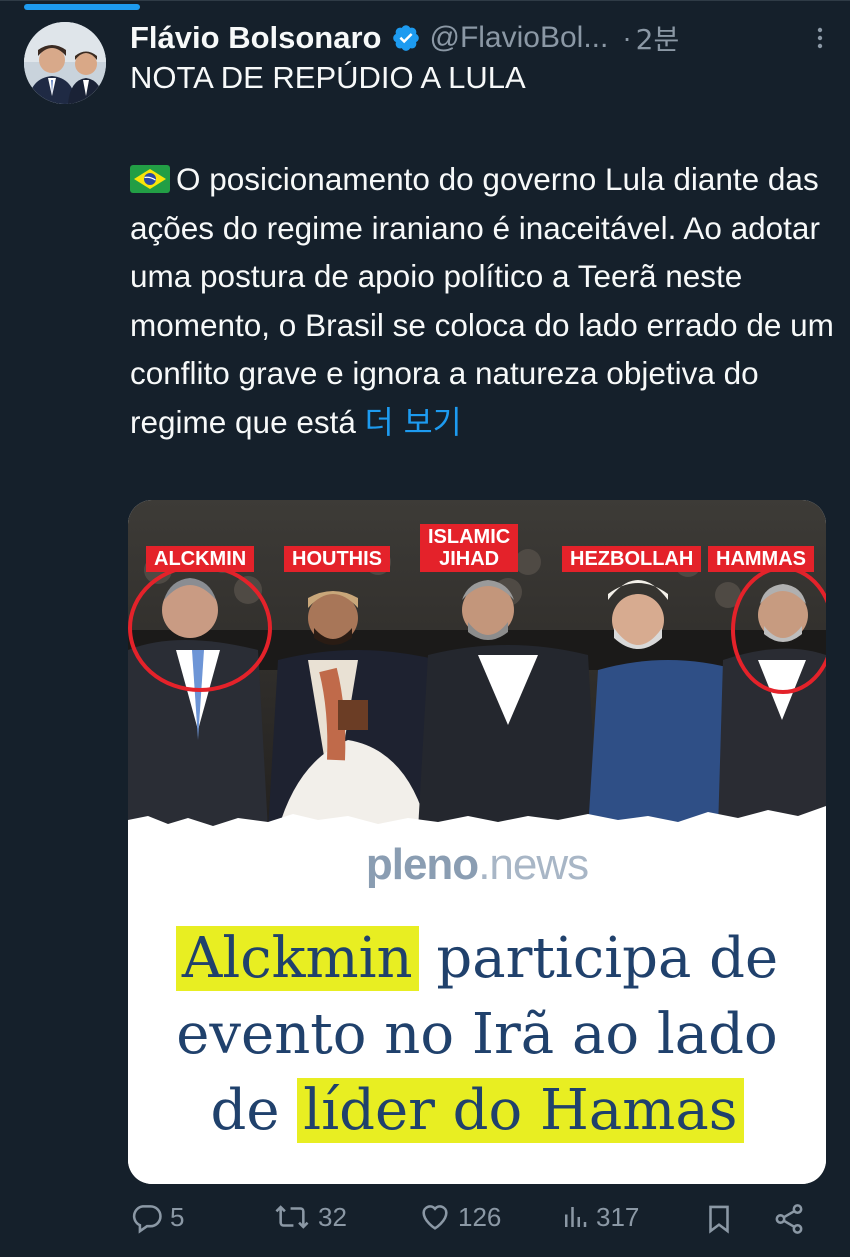  I want to click on retweet-count: 32, so click(332, 1216).